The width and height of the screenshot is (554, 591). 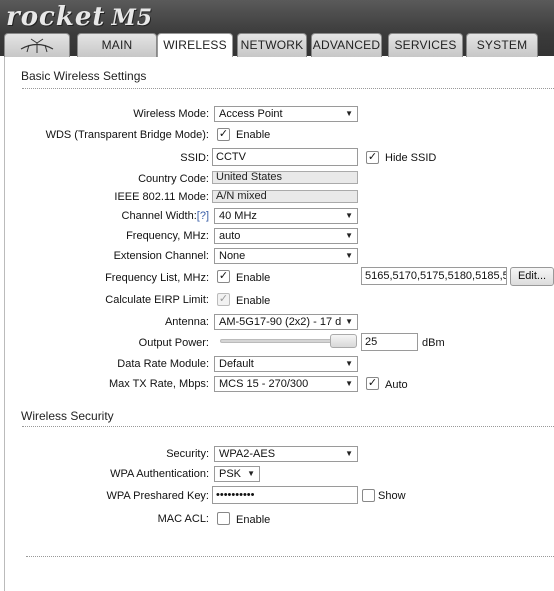 What do you see at coordinates (253, 301) in the screenshot?
I see `eirp-enable-label: Enable` at bounding box center [253, 301].